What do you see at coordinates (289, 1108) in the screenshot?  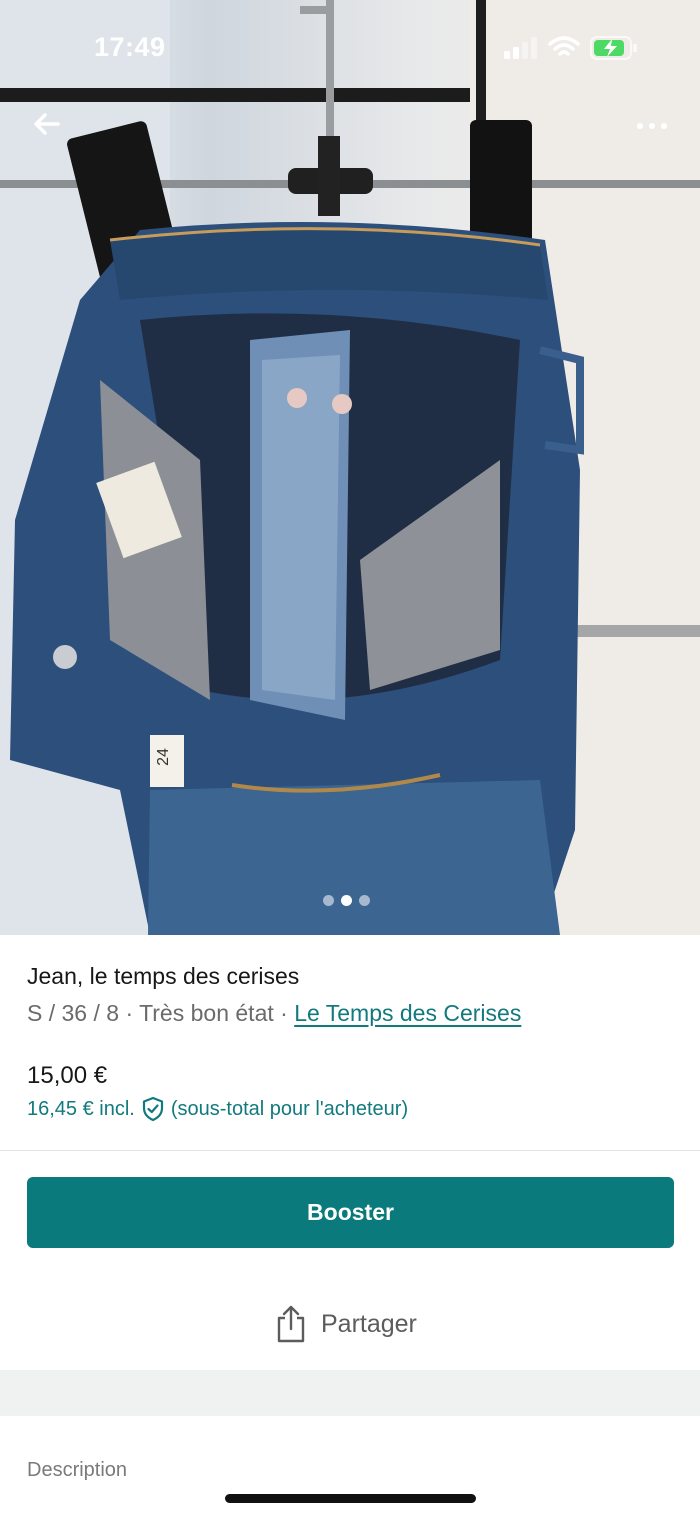 I see `buyer-price-note: (sous-total pour l'acheteur)` at bounding box center [289, 1108].